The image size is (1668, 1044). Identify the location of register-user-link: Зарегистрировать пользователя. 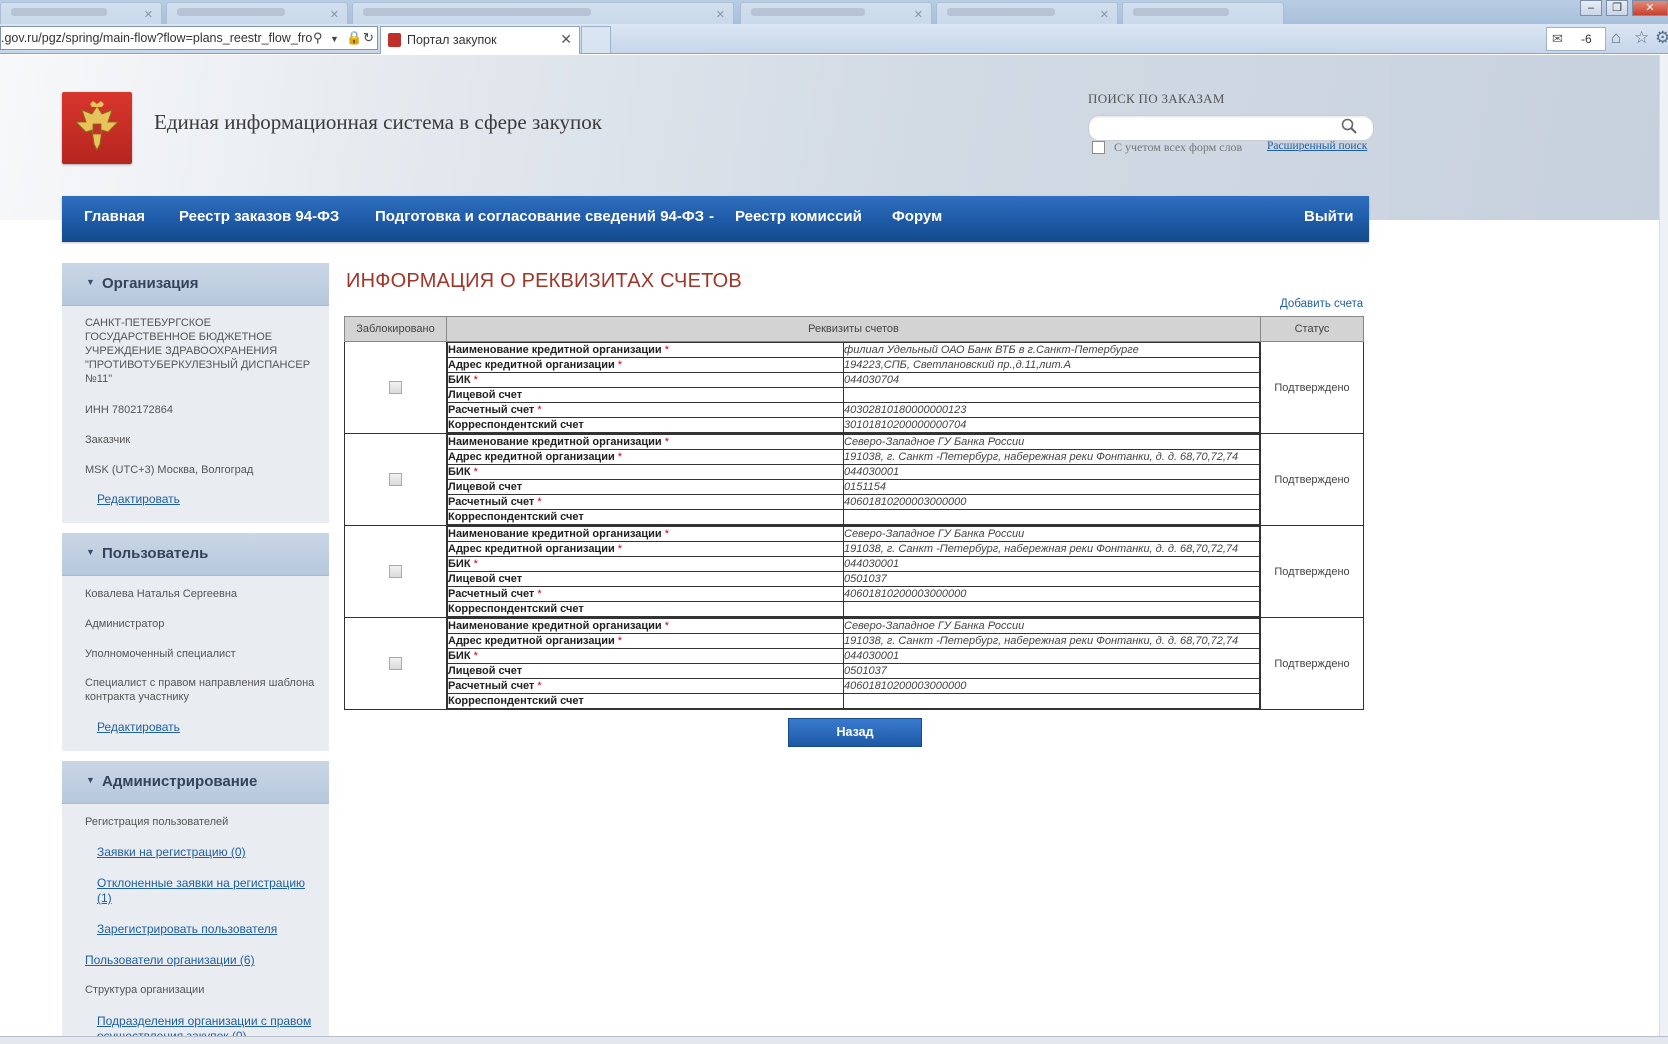
(187, 929).